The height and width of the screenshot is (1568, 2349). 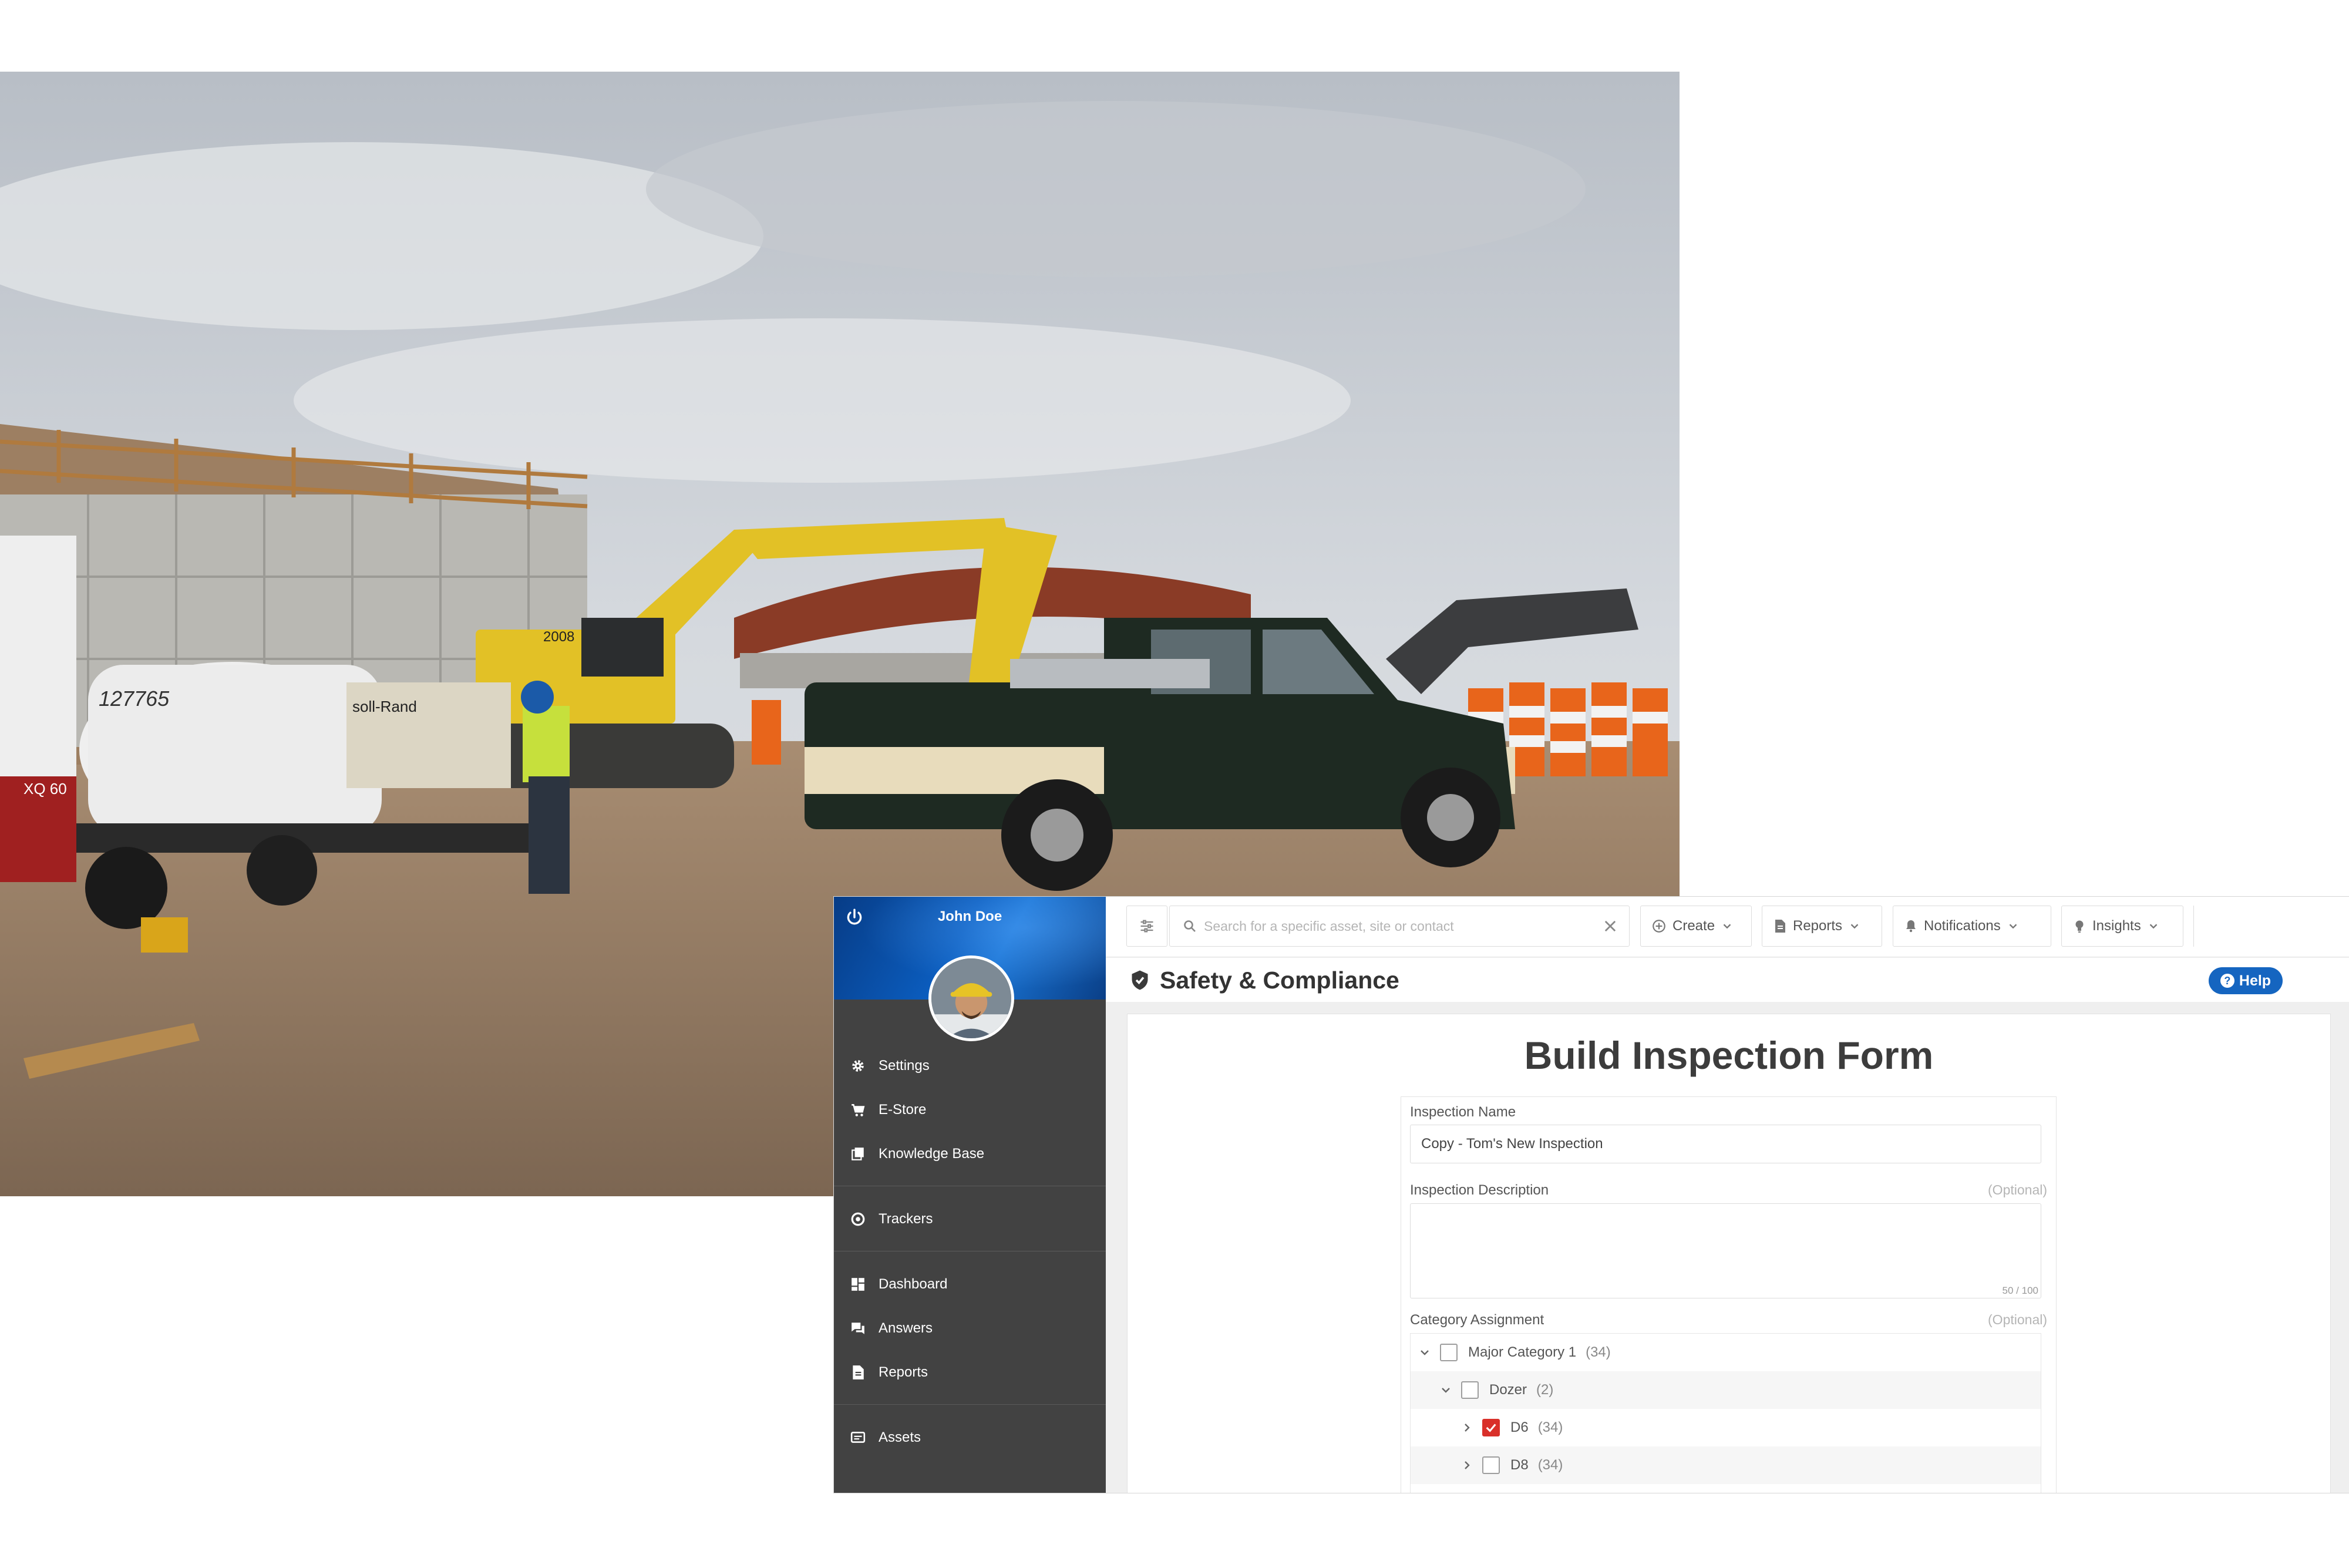 What do you see at coordinates (858, 1328) in the screenshot?
I see `chat-icon` at bounding box center [858, 1328].